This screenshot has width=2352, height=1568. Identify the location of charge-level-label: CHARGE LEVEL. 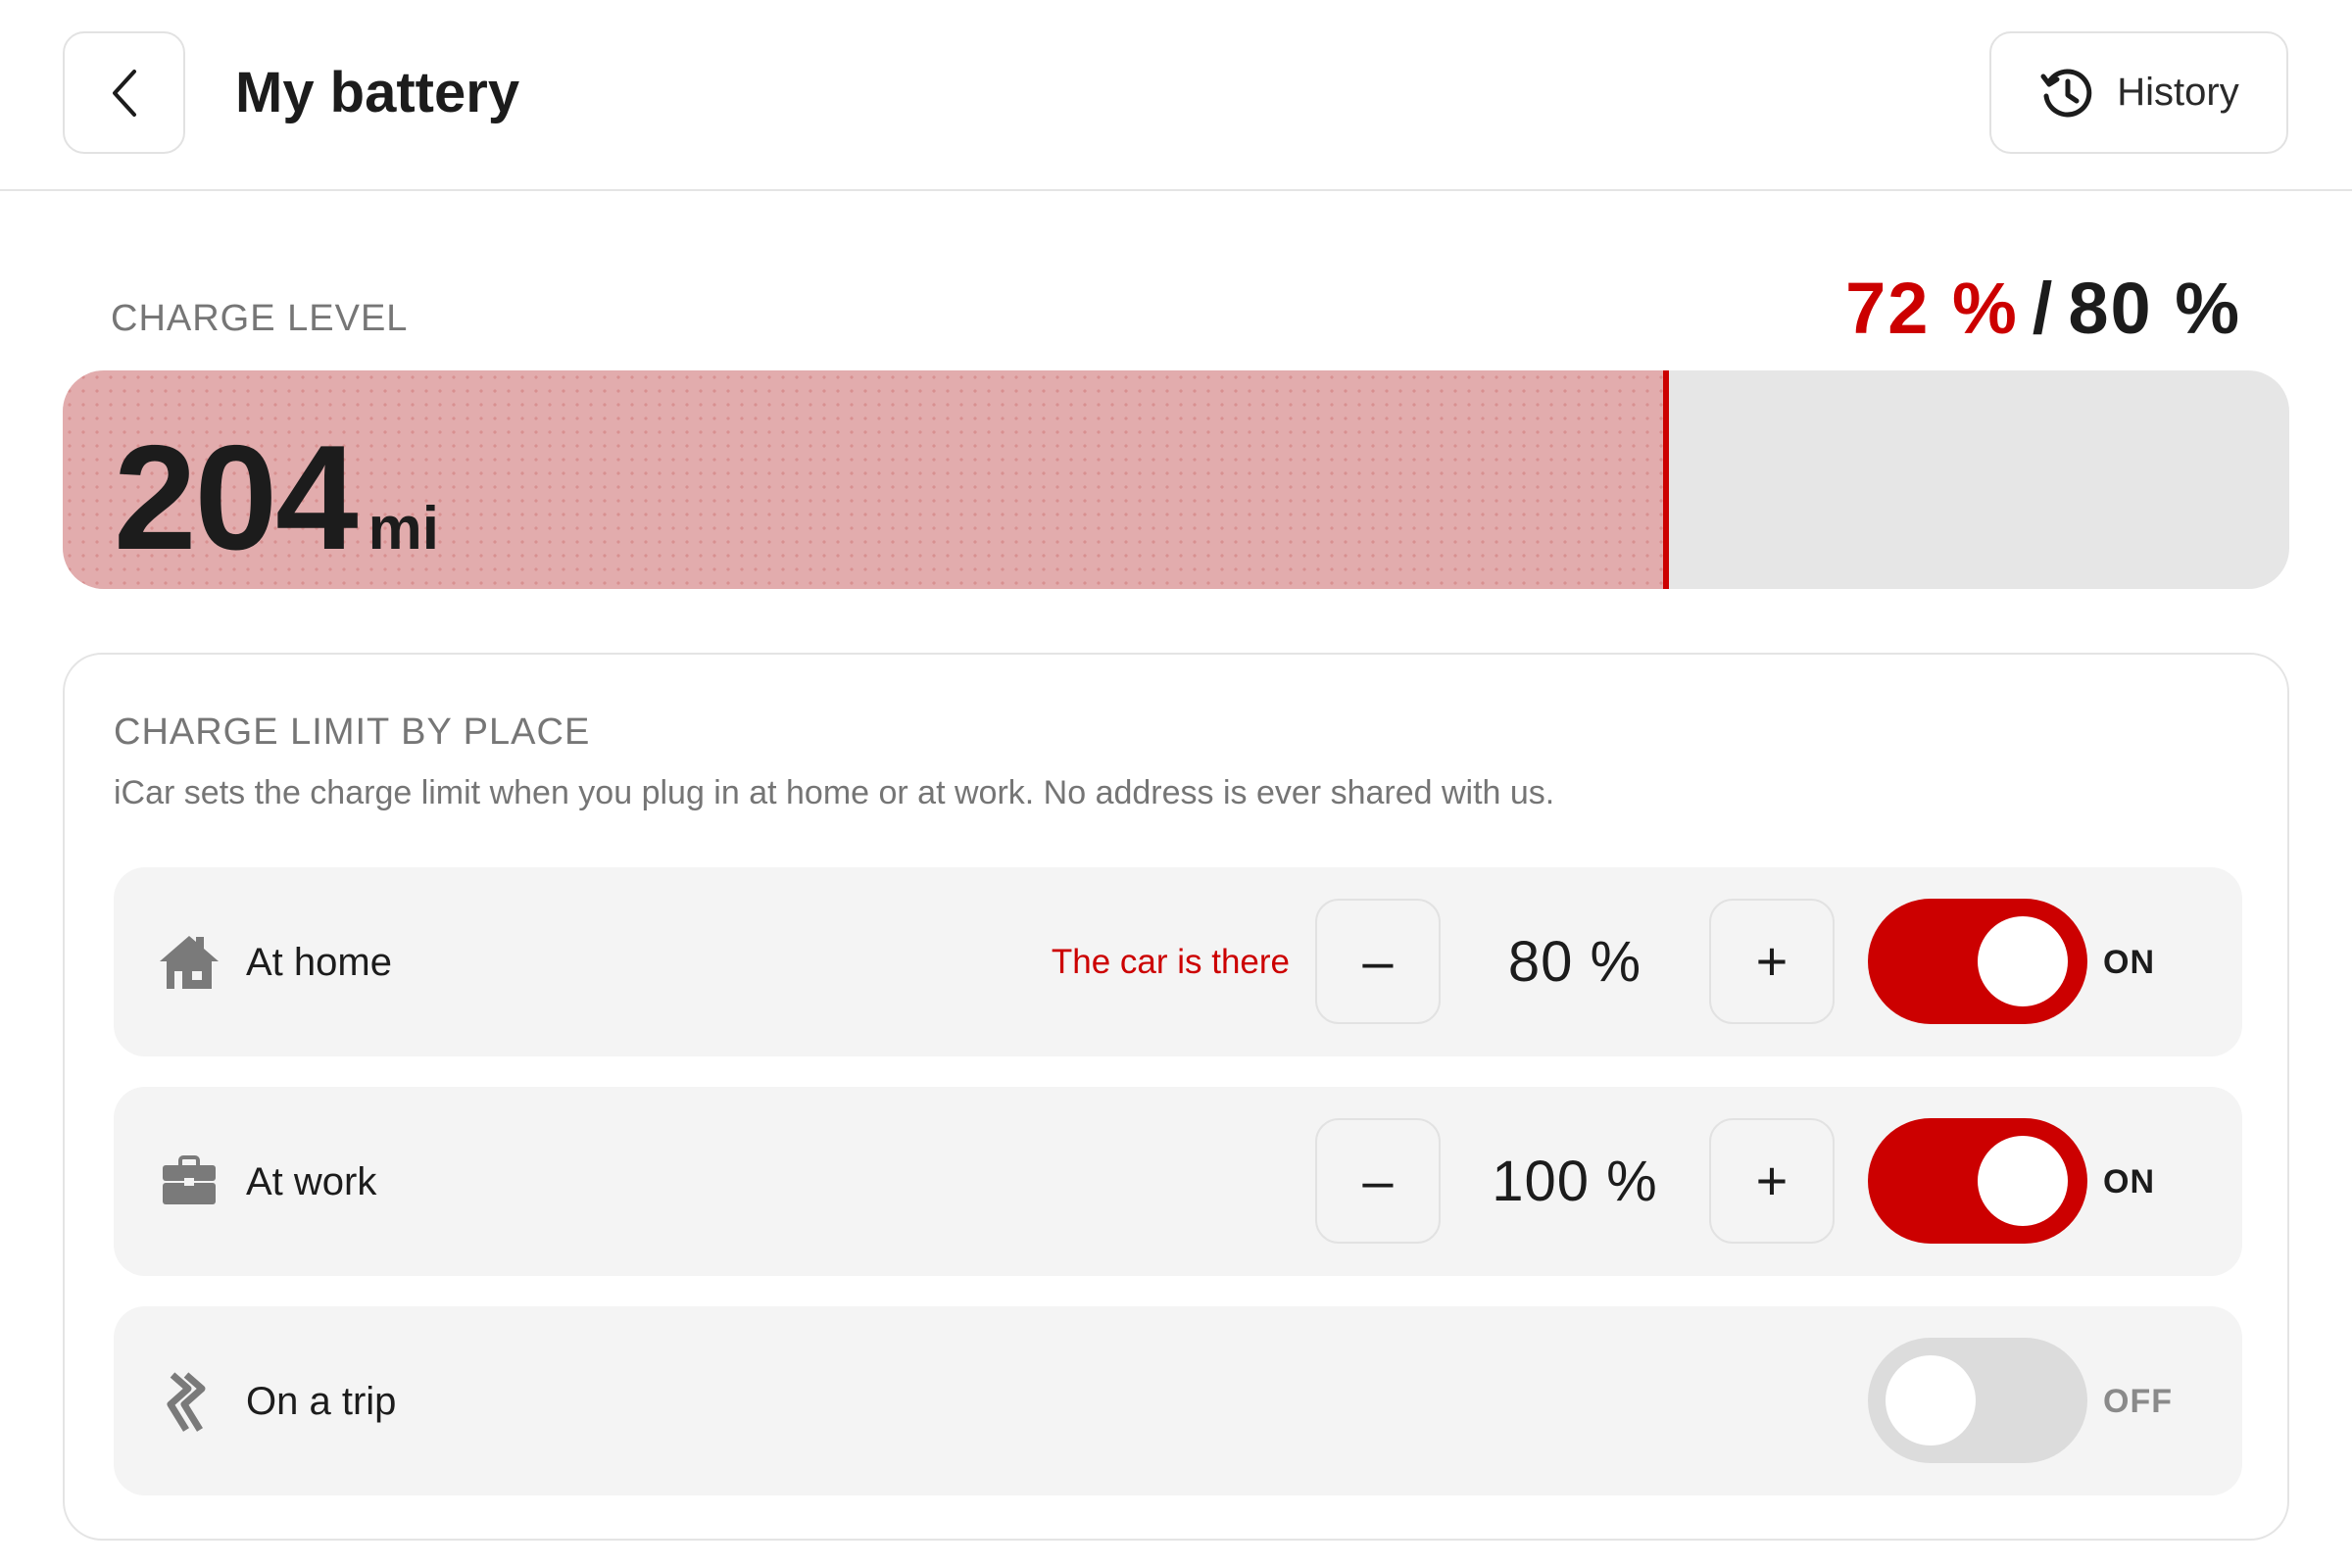
(260, 318).